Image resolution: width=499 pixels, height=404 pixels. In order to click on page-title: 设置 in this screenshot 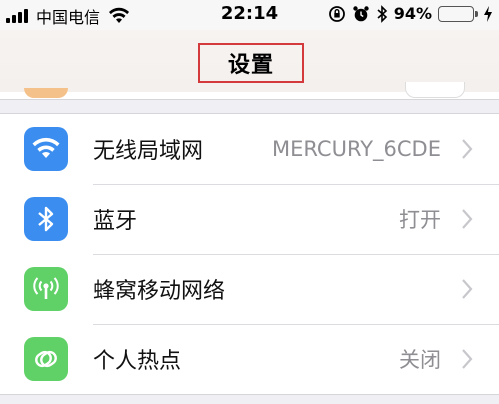, I will do `click(251, 63)`.